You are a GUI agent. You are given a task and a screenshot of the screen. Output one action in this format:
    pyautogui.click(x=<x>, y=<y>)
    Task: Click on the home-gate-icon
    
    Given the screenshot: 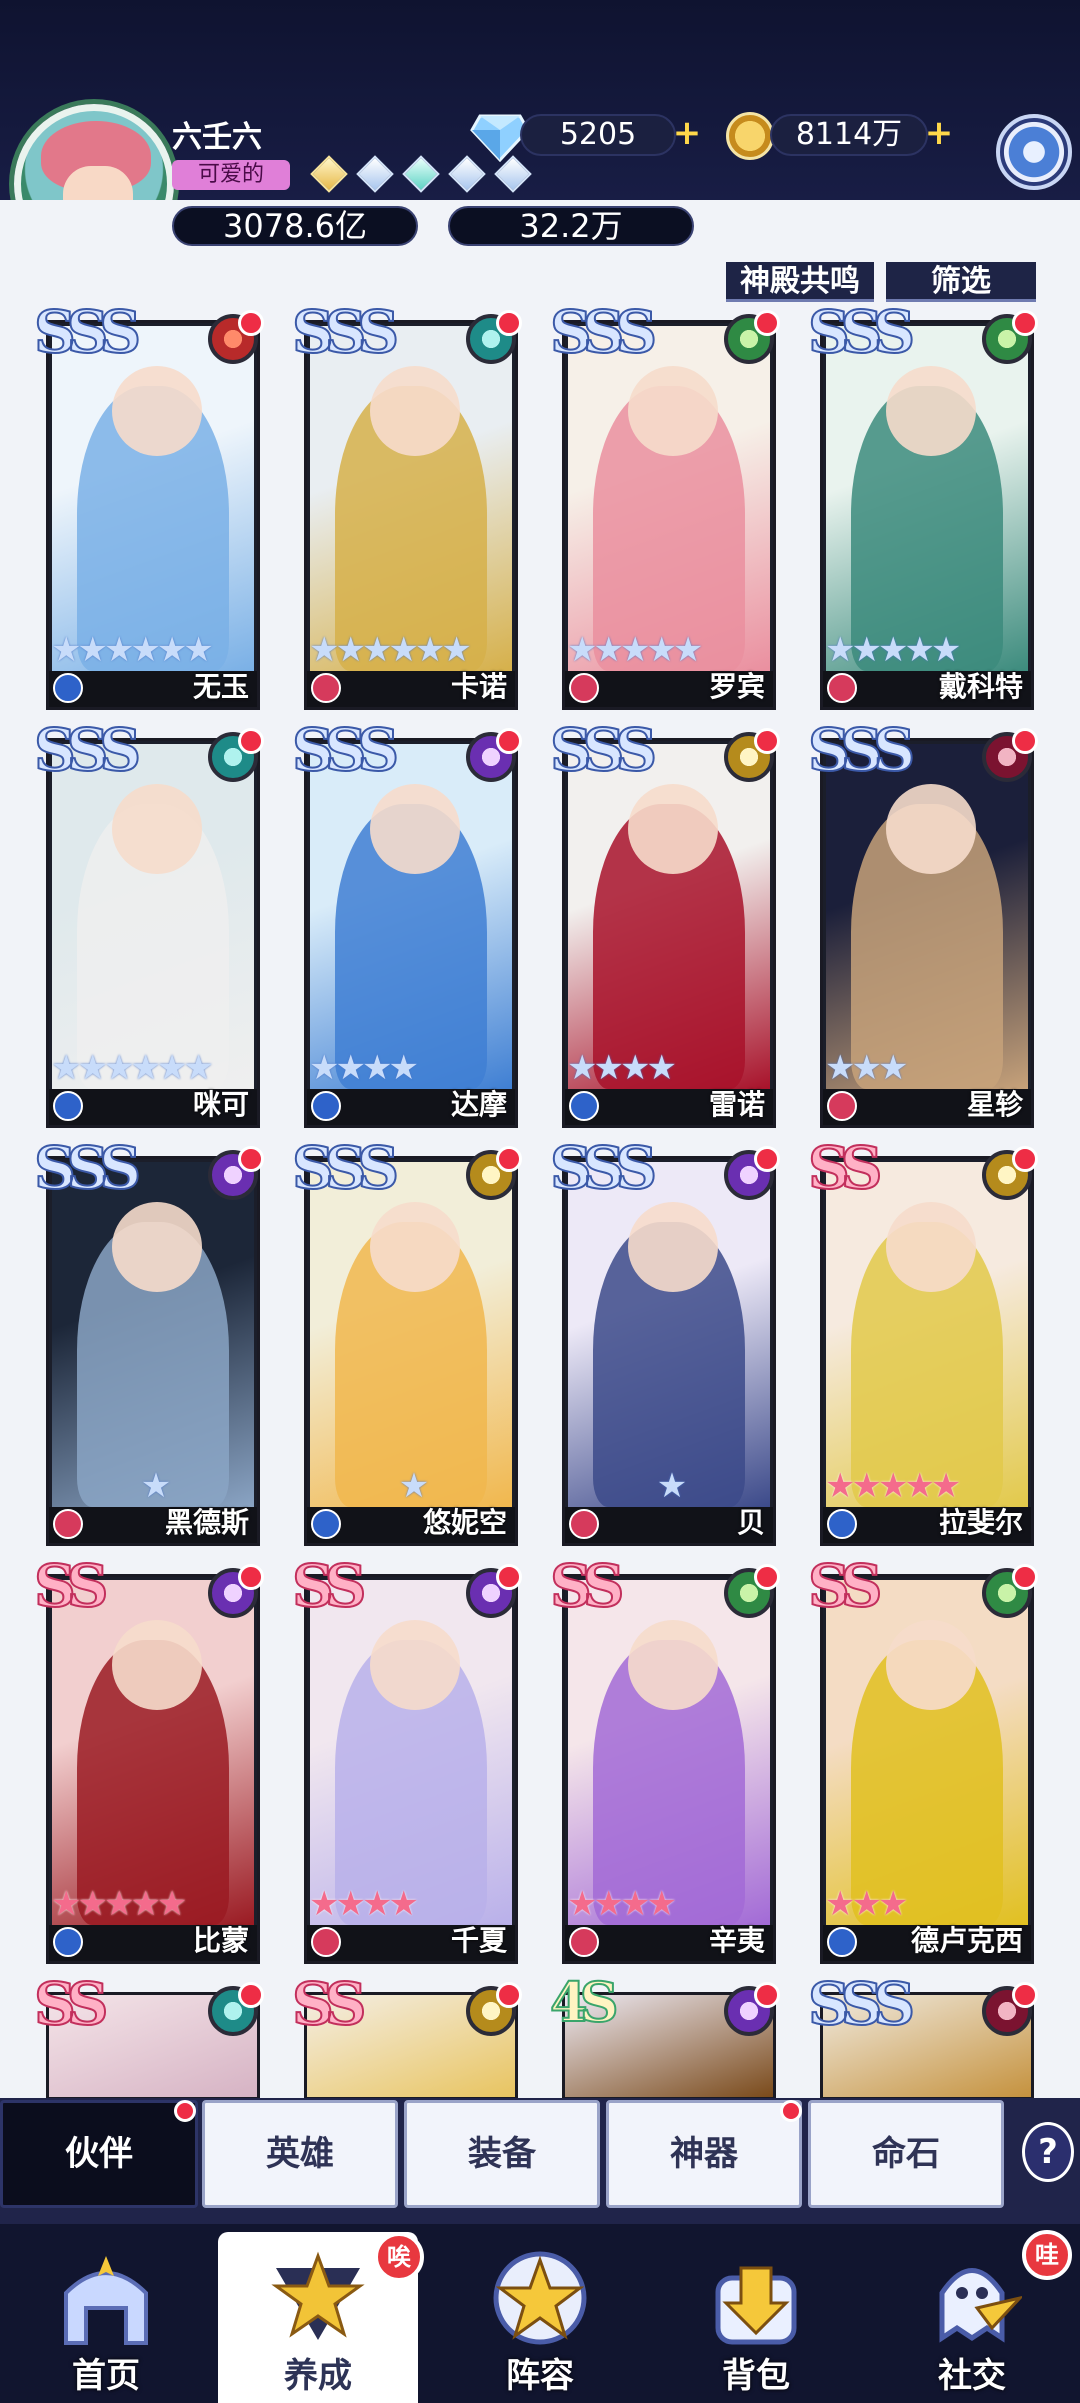 What is the action you would take?
    pyautogui.click(x=106, y=2300)
    